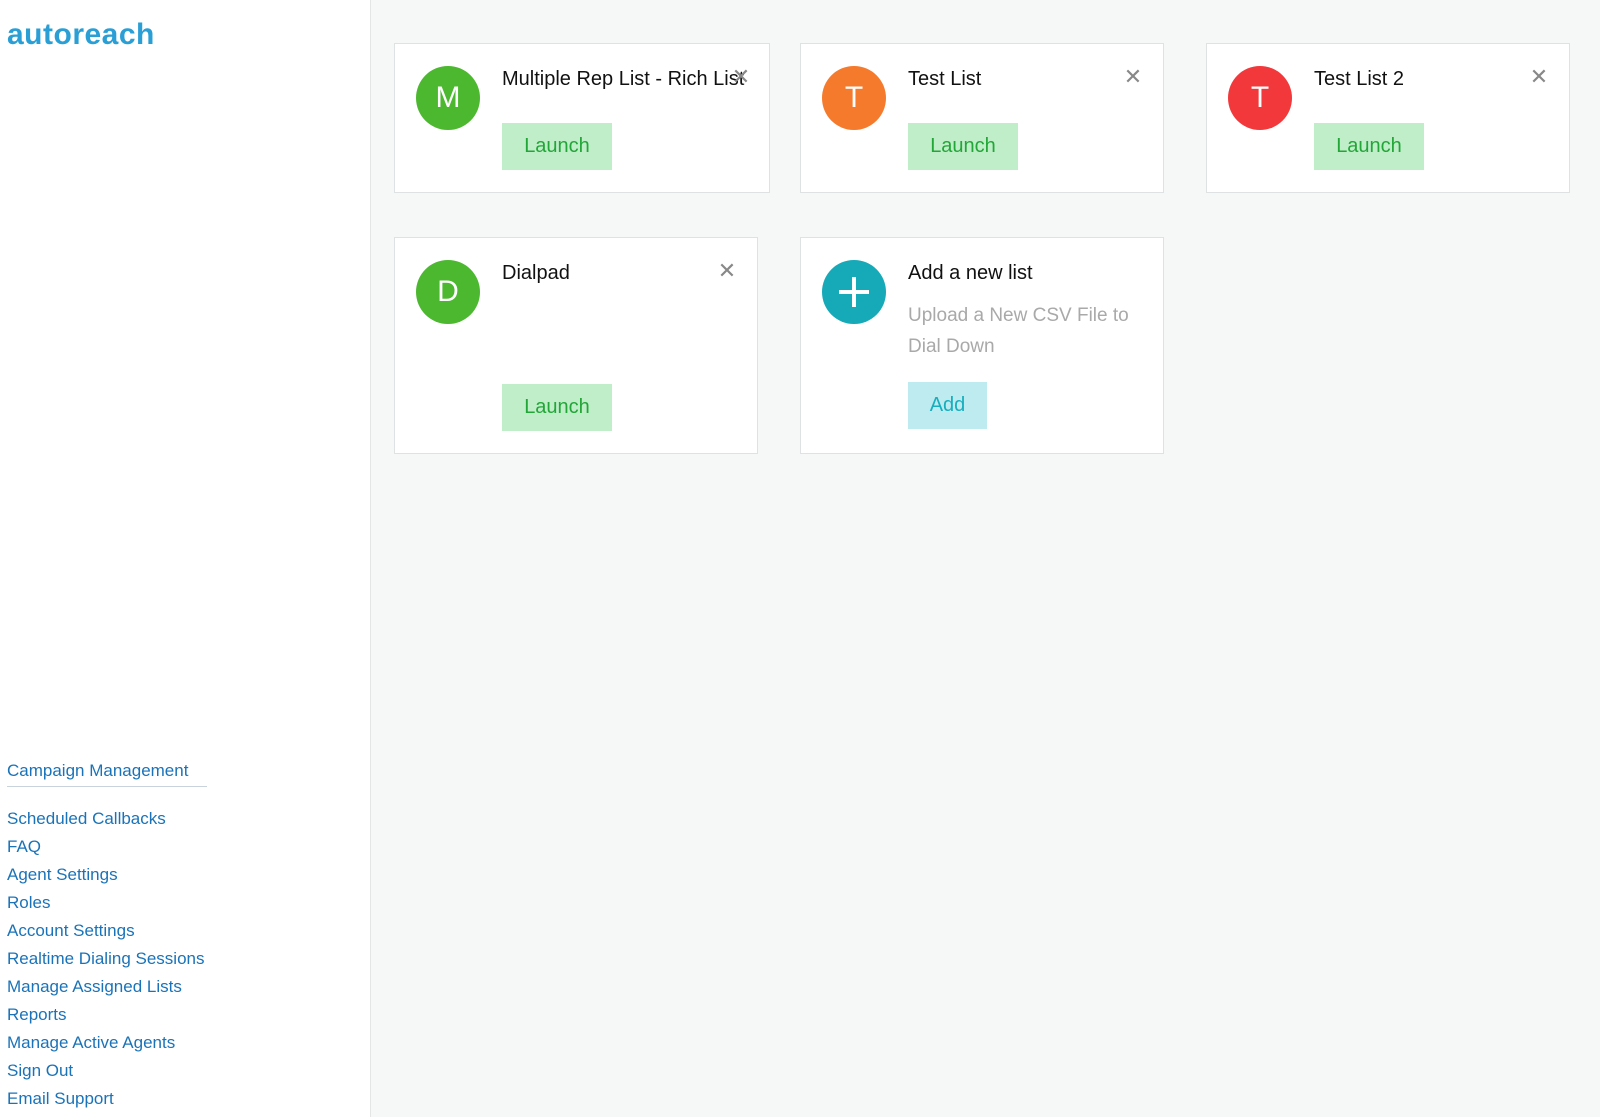  What do you see at coordinates (448, 98) in the screenshot?
I see `list-avatar: M` at bounding box center [448, 98].